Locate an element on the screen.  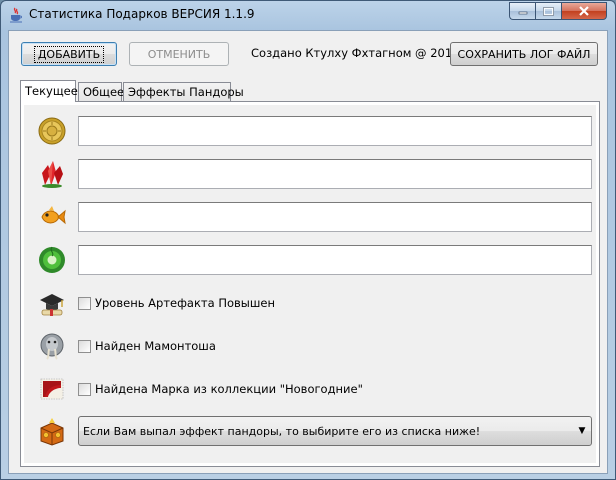
red-crystal-icon is located at coordinates (52, 174).